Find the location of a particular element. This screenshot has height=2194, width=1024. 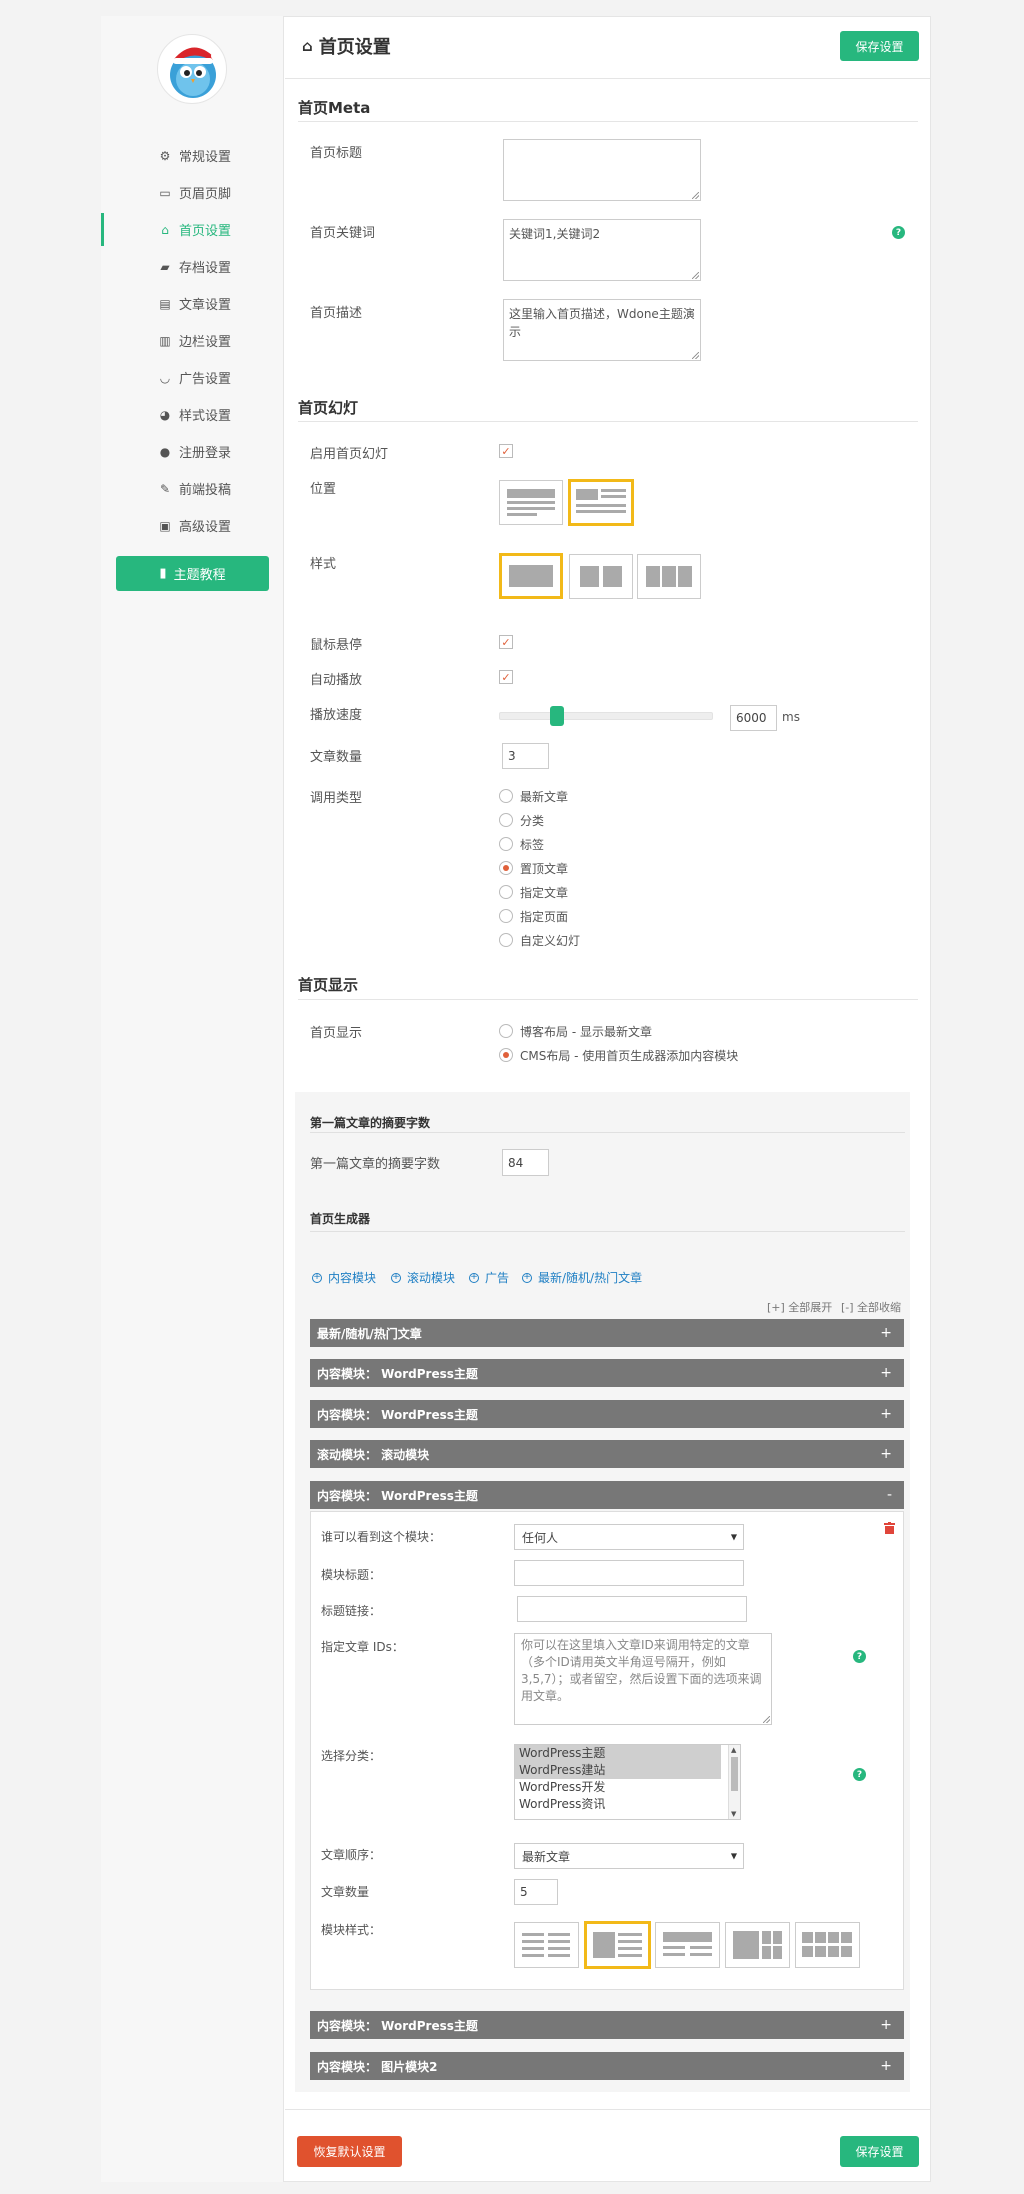

title-link-input is located at coordinates (632, 1609).